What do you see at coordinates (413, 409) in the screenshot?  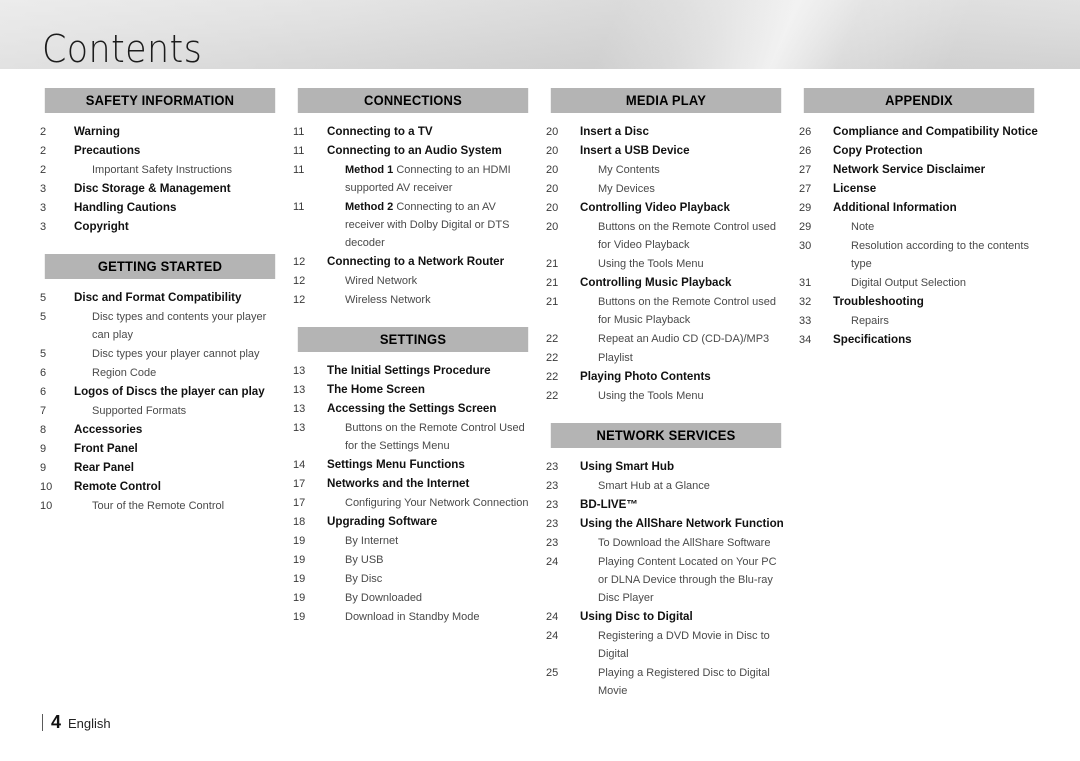 I see `toc-entry: 13 Accessing the Settings Screen` at bounding box center [413, 409].